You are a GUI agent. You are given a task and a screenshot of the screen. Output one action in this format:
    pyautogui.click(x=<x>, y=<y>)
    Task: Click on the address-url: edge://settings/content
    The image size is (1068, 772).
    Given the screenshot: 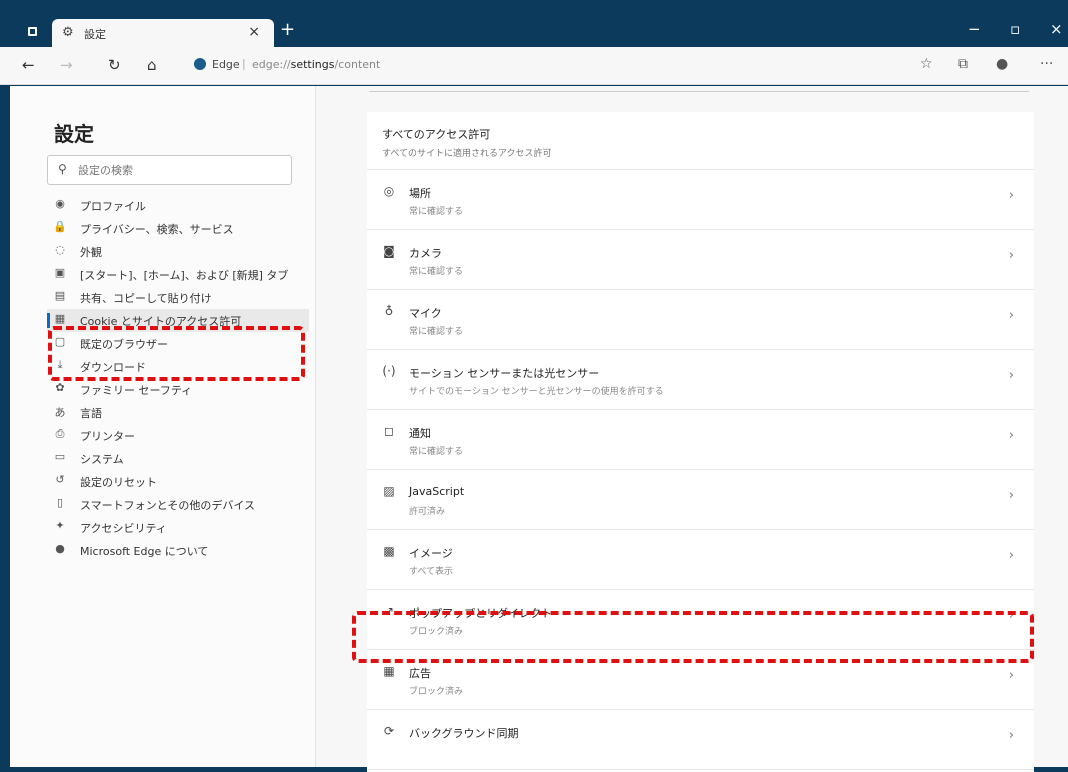 What is the action you would take?
    pyautogui.click(x=316, y=64)
    